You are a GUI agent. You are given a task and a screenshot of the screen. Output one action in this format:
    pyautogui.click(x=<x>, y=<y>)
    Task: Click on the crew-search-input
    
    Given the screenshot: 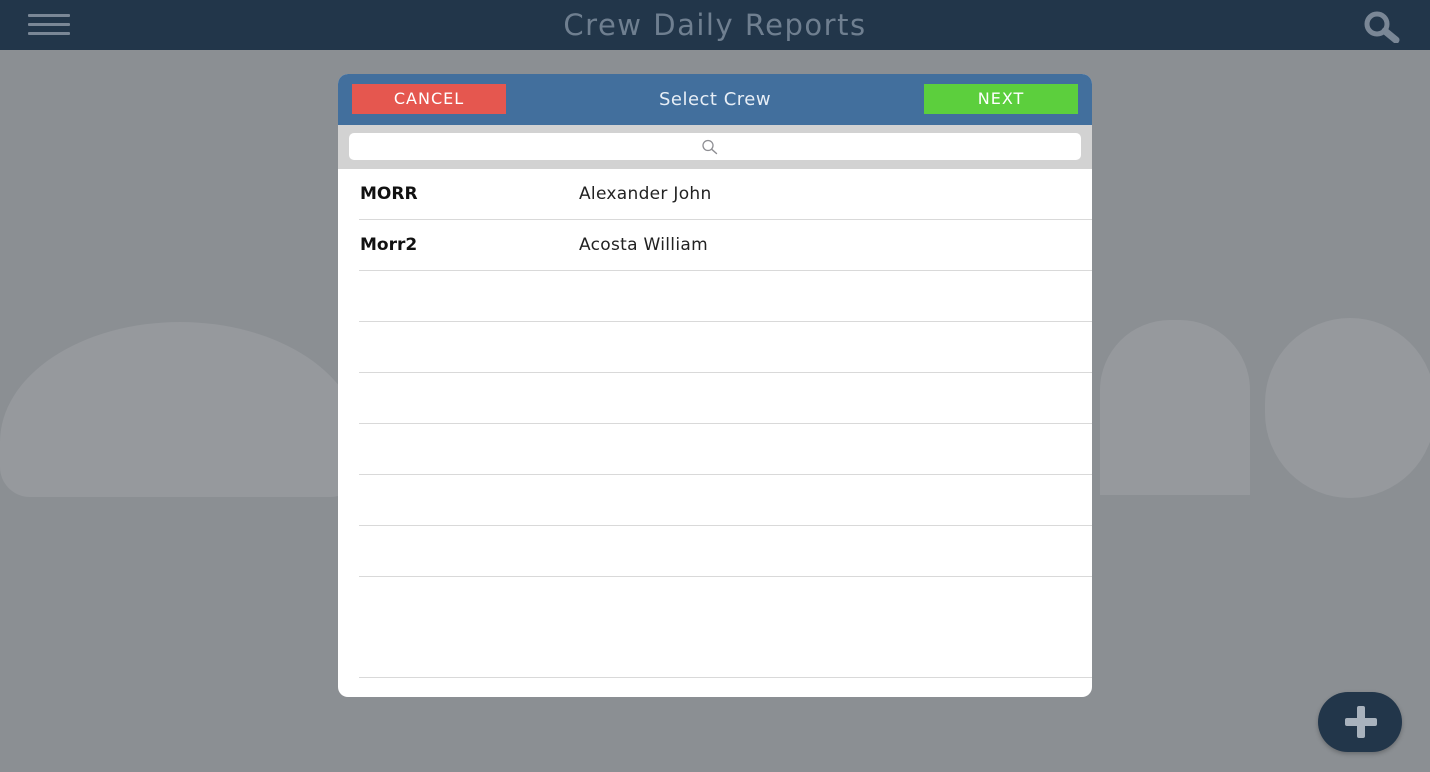 What is the action you would take?
    pyautogui.click(x=715, y=146)
    